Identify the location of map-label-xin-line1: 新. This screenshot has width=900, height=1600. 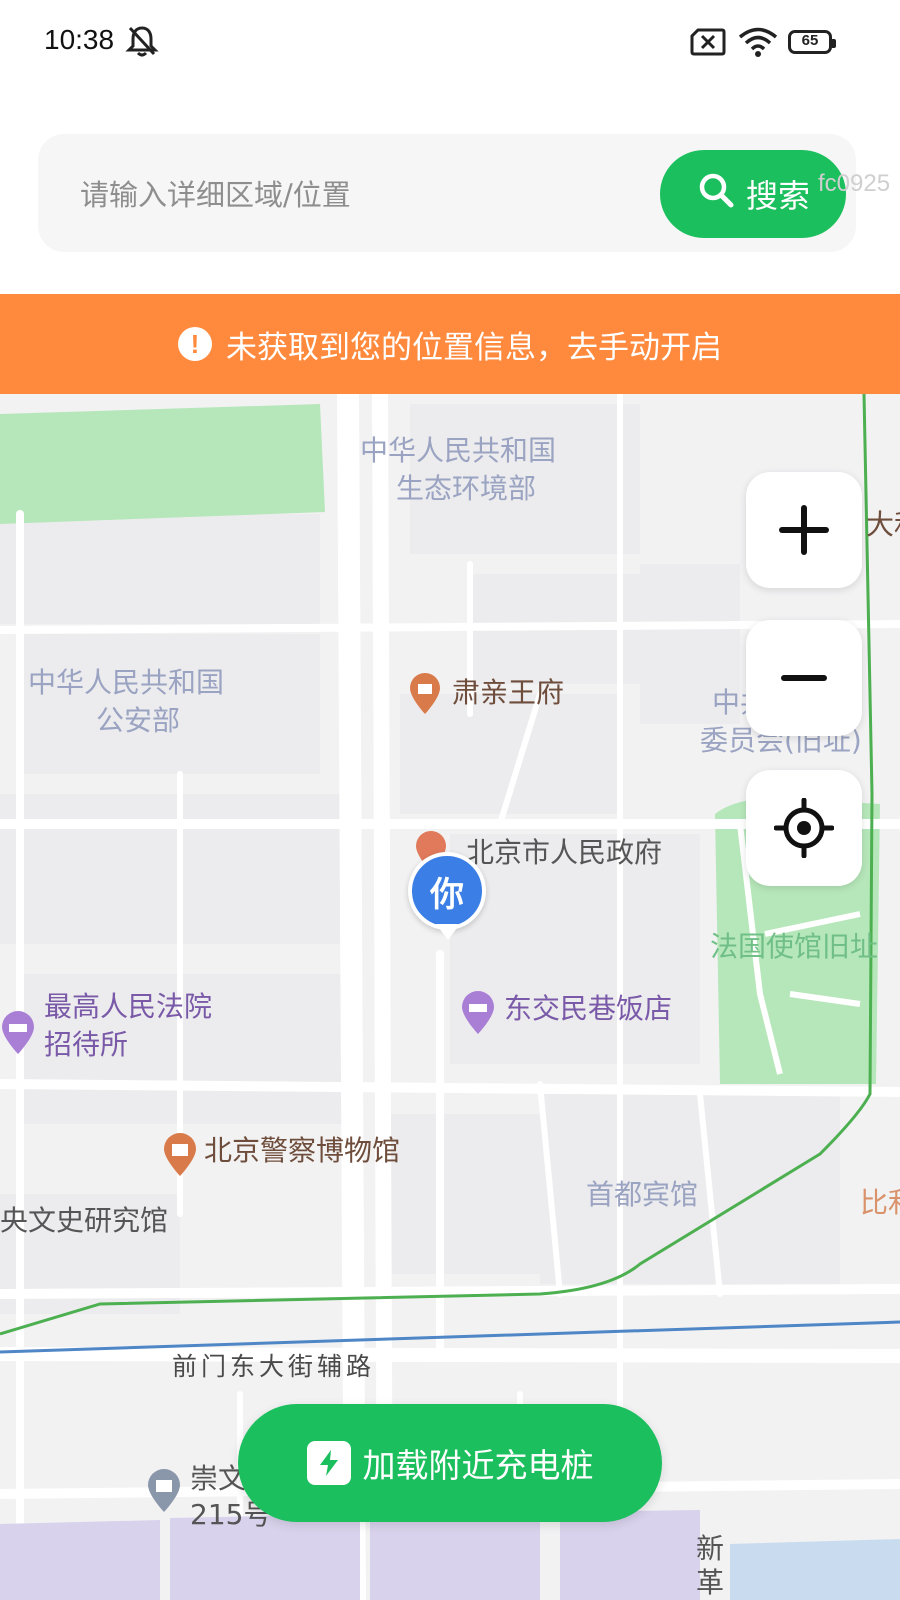
(710, 1548).